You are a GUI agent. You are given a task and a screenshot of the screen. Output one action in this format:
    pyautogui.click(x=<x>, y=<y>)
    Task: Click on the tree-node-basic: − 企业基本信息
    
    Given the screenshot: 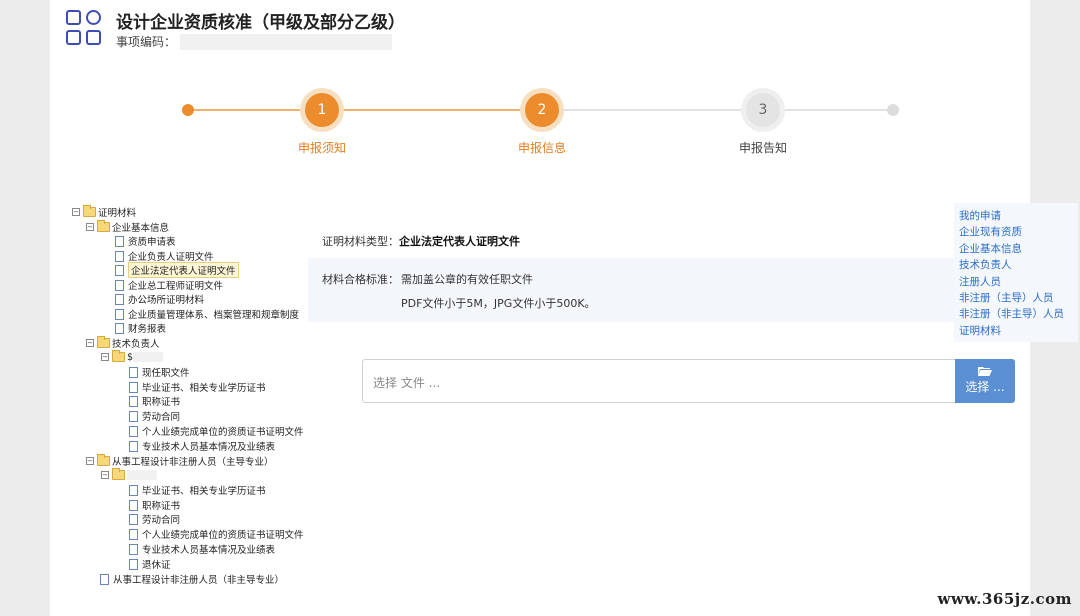 What is the action you would take?
    pyautogui.click(x=127, y=227)
    